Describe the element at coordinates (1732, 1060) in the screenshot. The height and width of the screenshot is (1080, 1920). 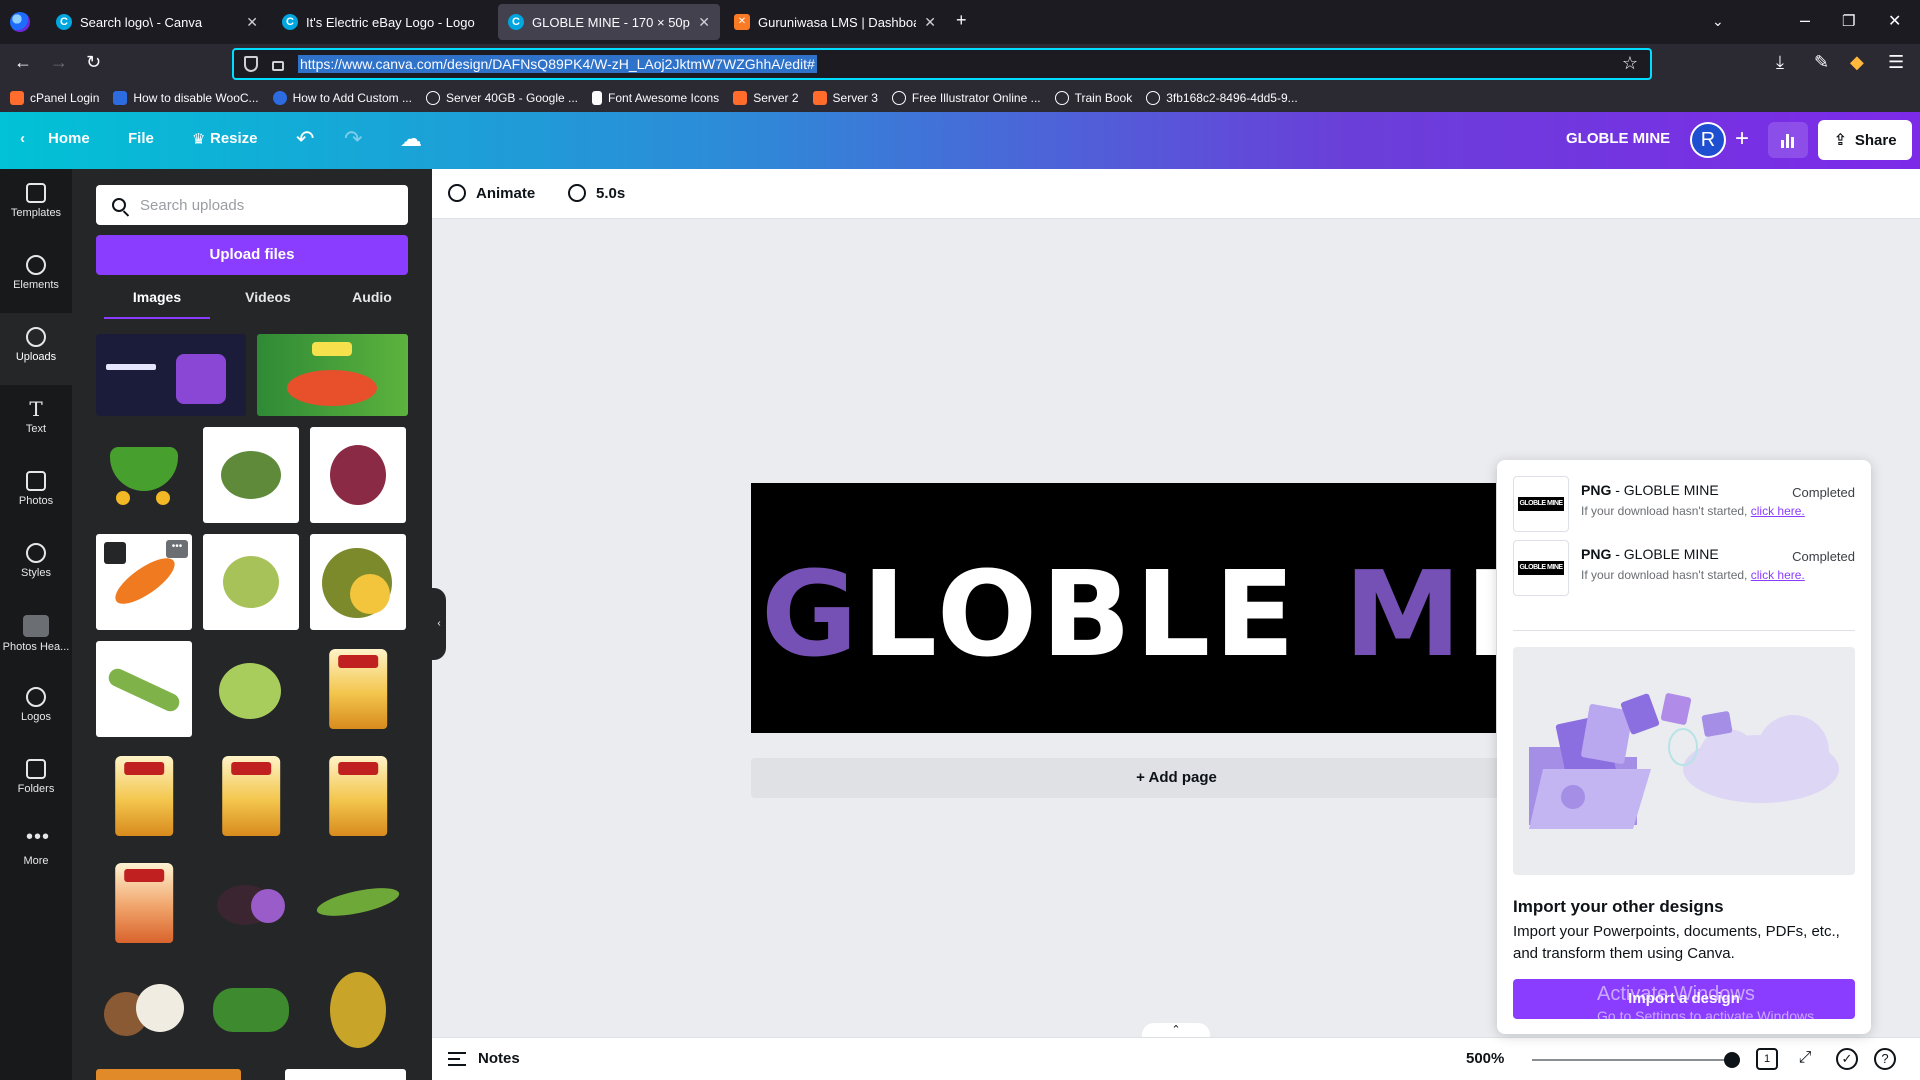
I see `zoom-slider-thumb` at that location.